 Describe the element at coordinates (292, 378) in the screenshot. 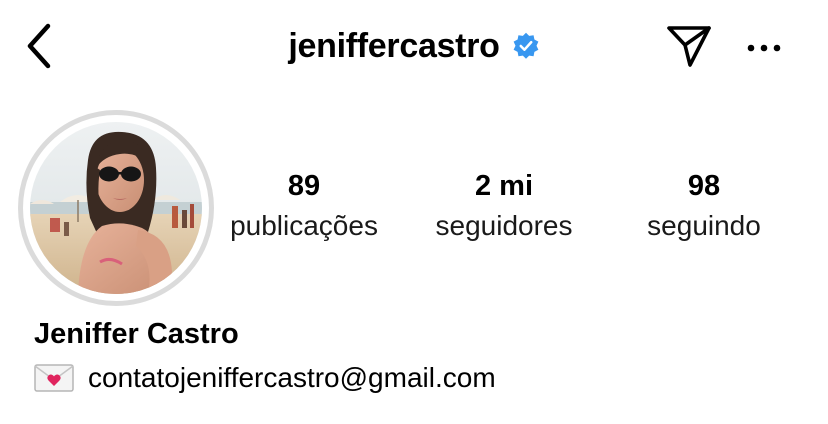

I see `bio-email-link: contatojeniffercastro@gmail.com` at that location.